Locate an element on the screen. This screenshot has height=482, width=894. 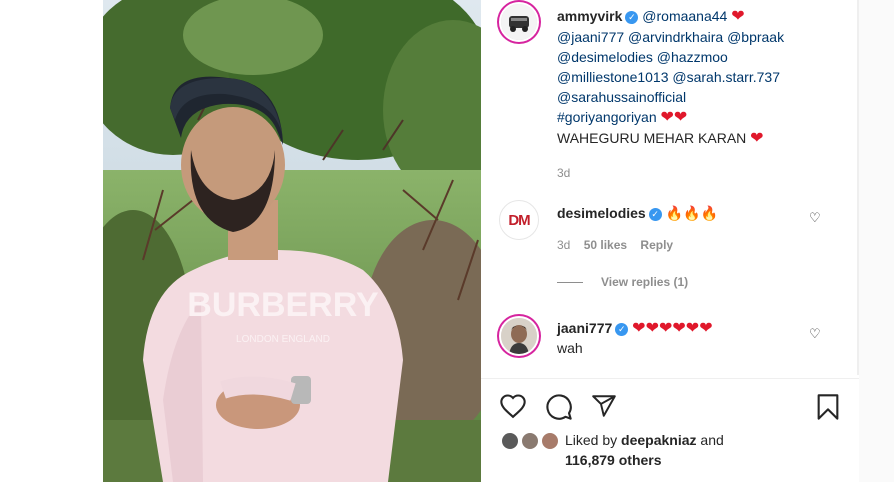
comment-icon is located at coordinates (559, 407).